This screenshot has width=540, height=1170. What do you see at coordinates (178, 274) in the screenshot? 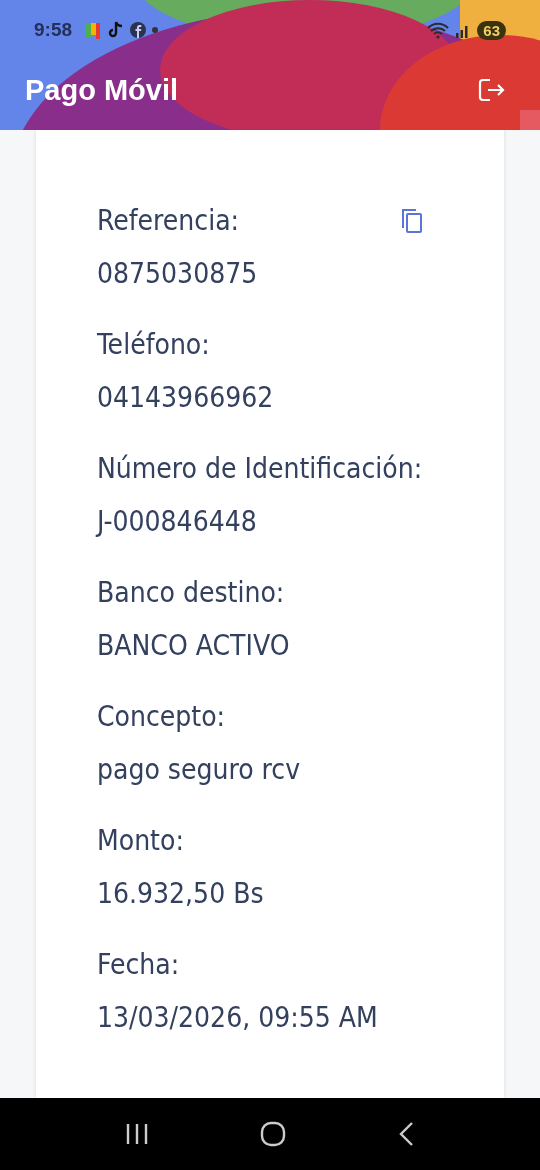
I see `field-value: 0875030875` at bounding box center [178, 274].